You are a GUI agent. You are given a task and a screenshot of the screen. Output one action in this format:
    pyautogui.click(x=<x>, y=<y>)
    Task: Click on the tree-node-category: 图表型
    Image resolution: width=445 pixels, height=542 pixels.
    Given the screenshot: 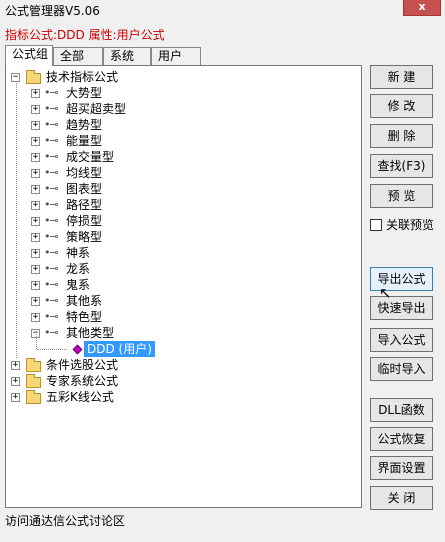 What is the action you would take?
    pyautogui.click(x=84, y=189)
    